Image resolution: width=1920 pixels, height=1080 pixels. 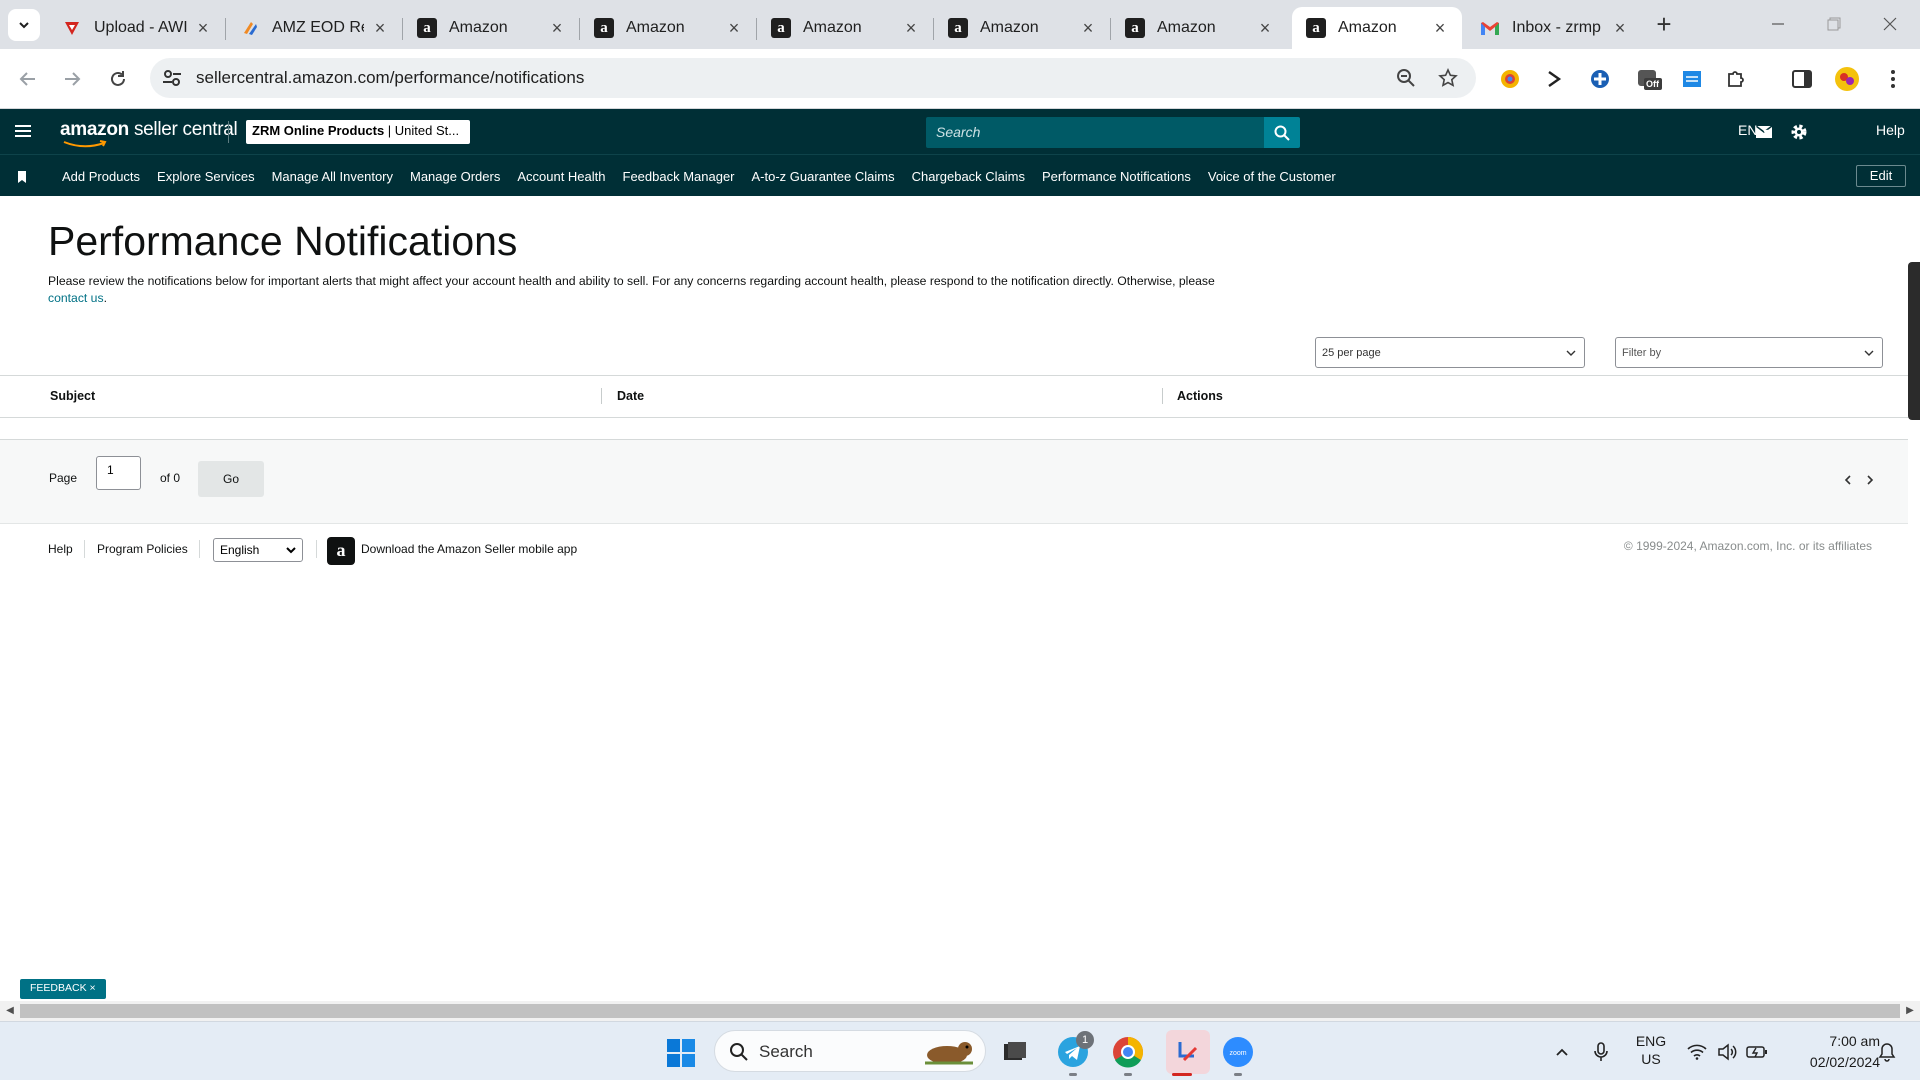 I want to click on reload-button, so click(x=118, y=79).